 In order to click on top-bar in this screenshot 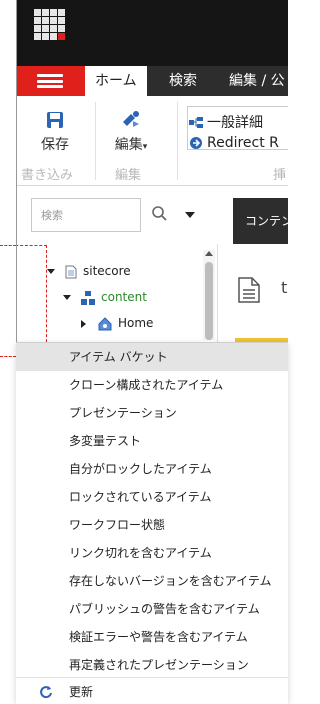, I will do `click(152, 33)`.